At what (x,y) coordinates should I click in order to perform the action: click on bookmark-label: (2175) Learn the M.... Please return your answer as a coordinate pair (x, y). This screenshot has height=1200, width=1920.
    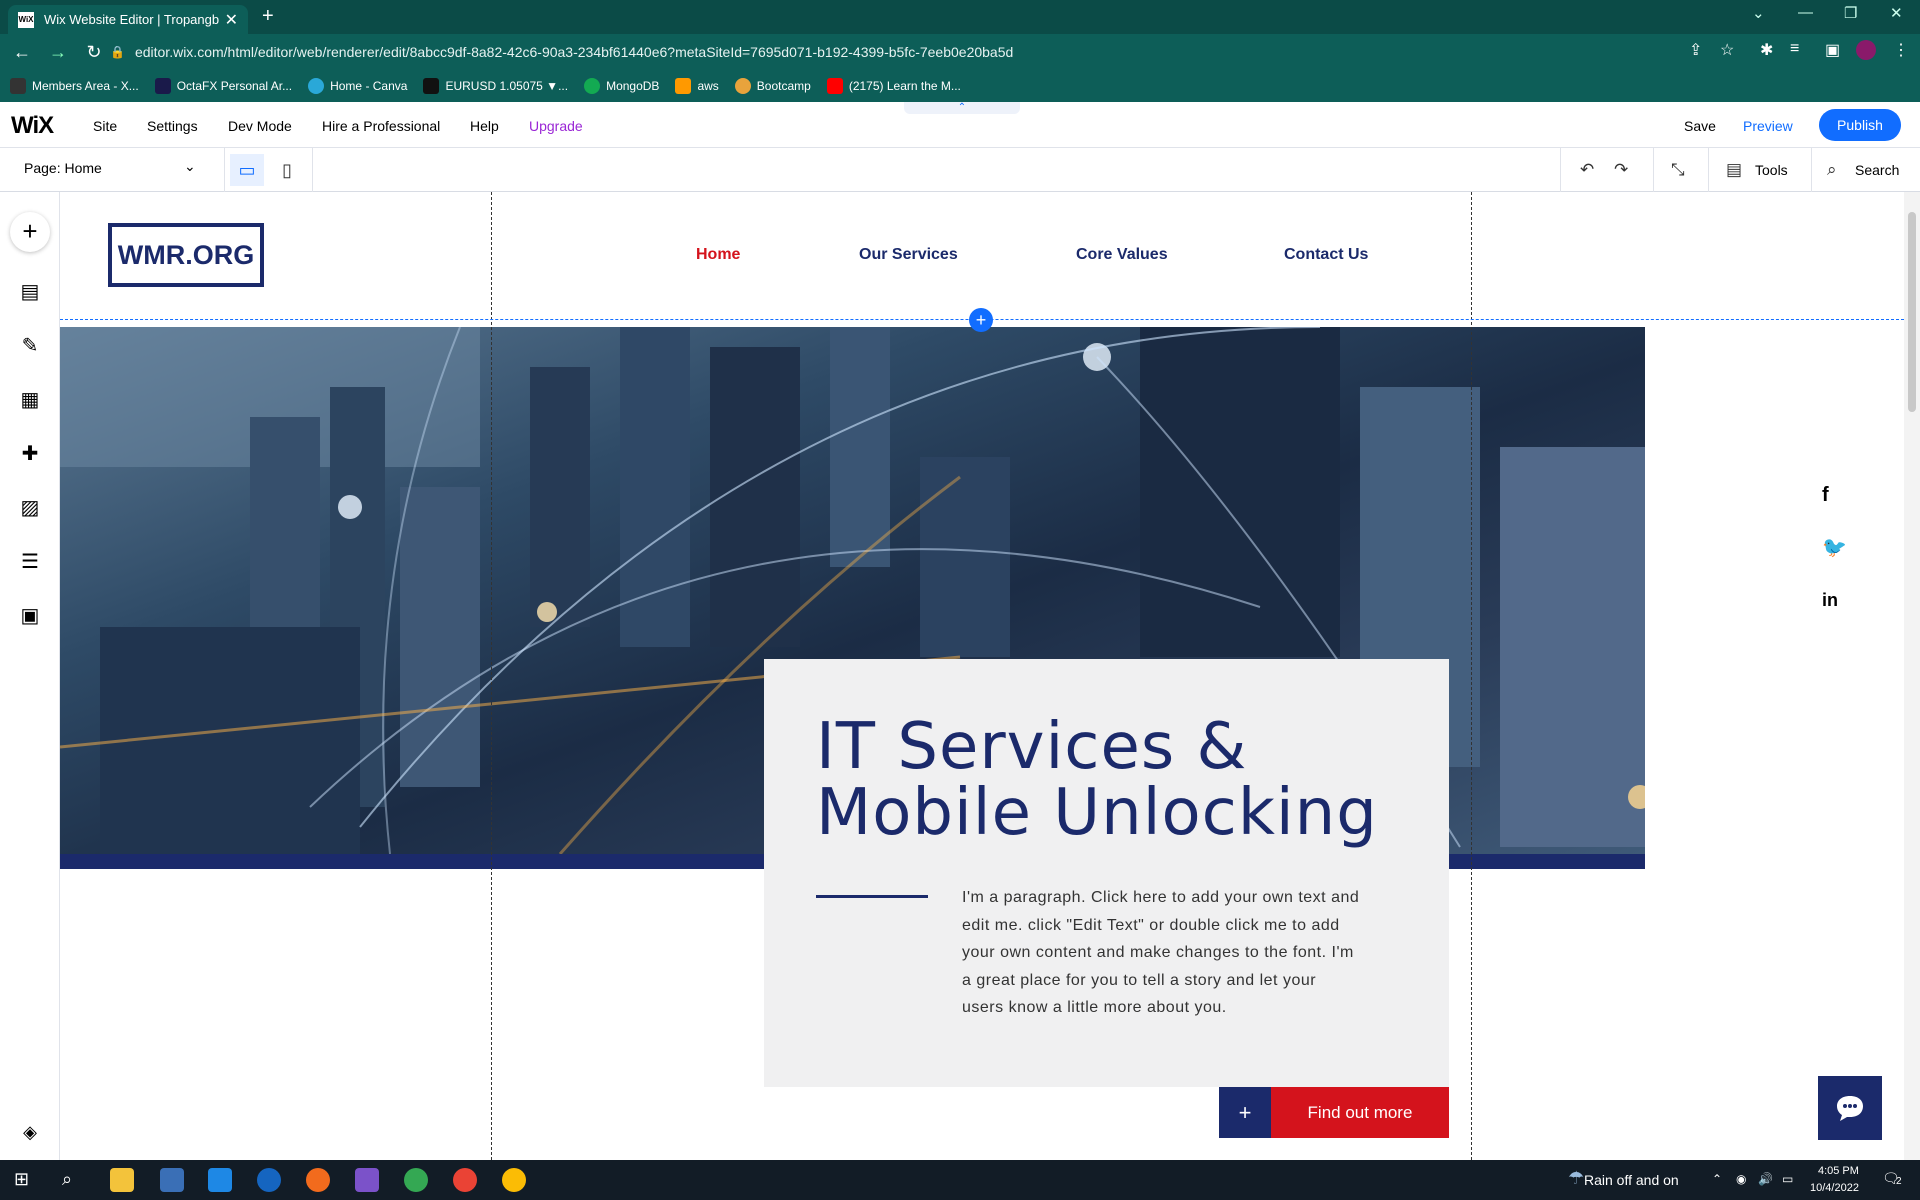
    Looking at the image, I should click on (904, 86).